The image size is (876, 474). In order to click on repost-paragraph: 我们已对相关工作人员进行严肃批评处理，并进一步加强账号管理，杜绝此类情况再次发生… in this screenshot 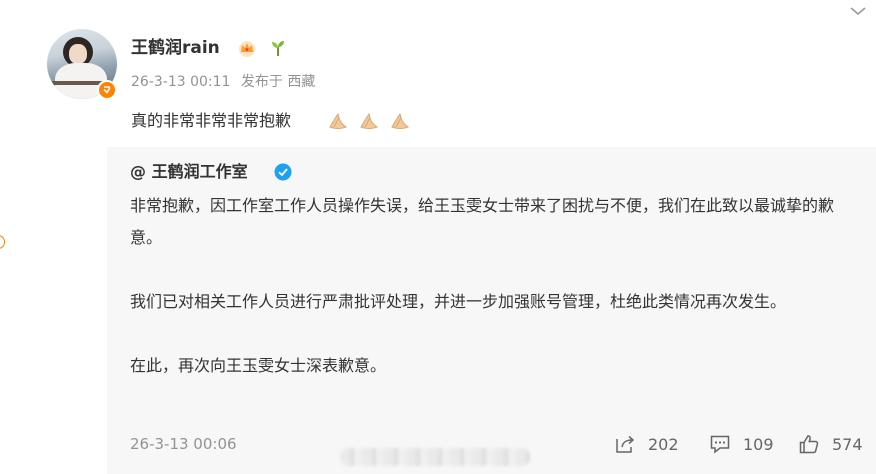, I will do `click(458, 301)`.